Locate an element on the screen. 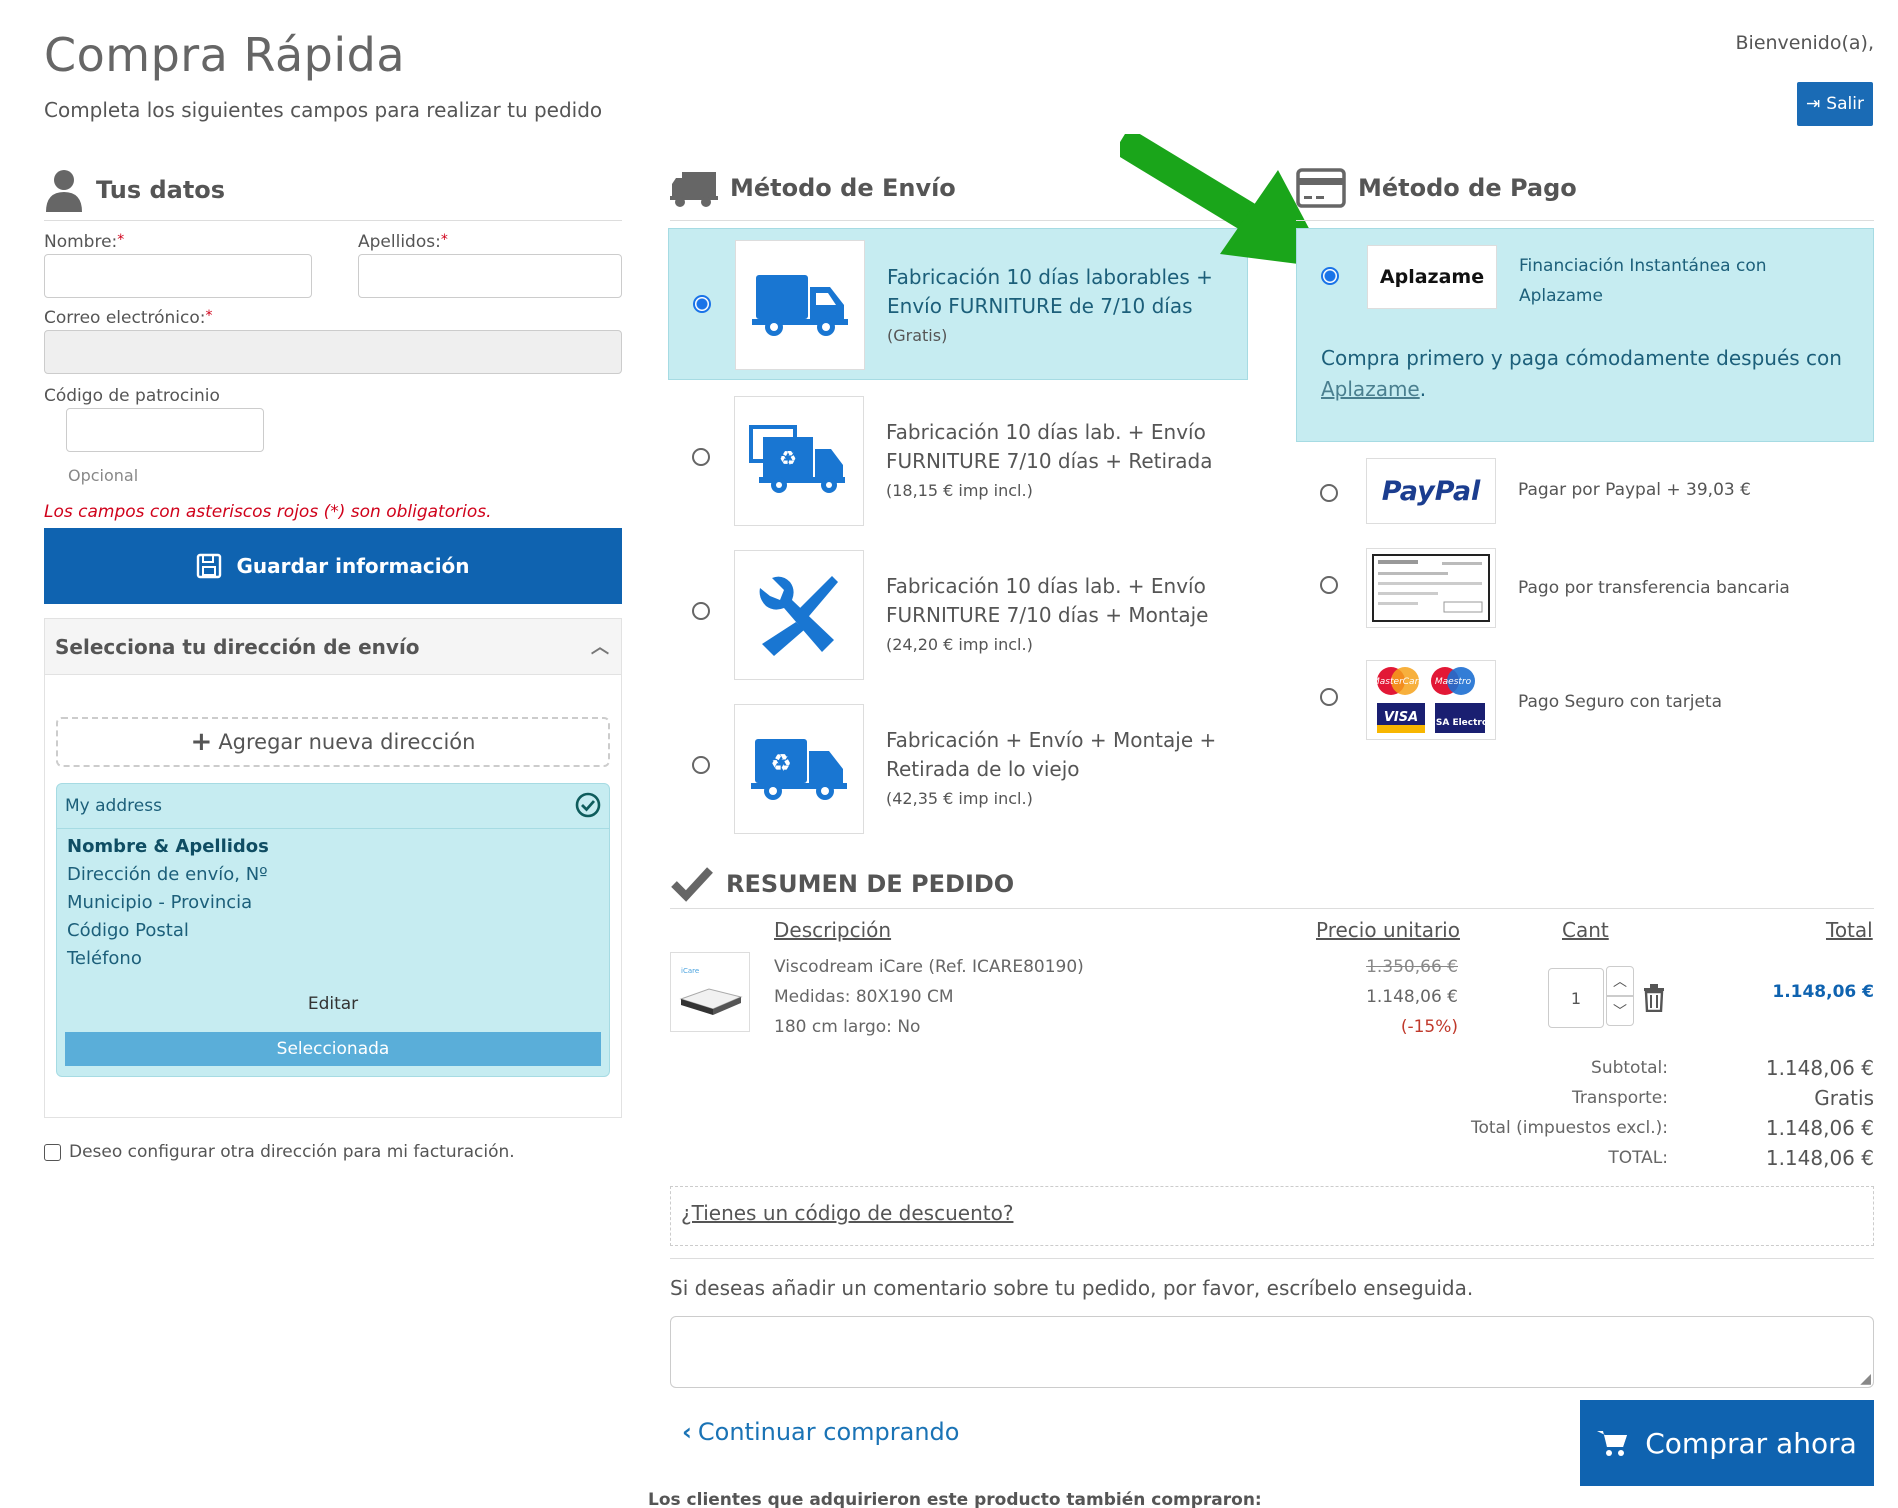 The image size is (1898, 1508). floppy-icon is located at coordinates (209, 566).